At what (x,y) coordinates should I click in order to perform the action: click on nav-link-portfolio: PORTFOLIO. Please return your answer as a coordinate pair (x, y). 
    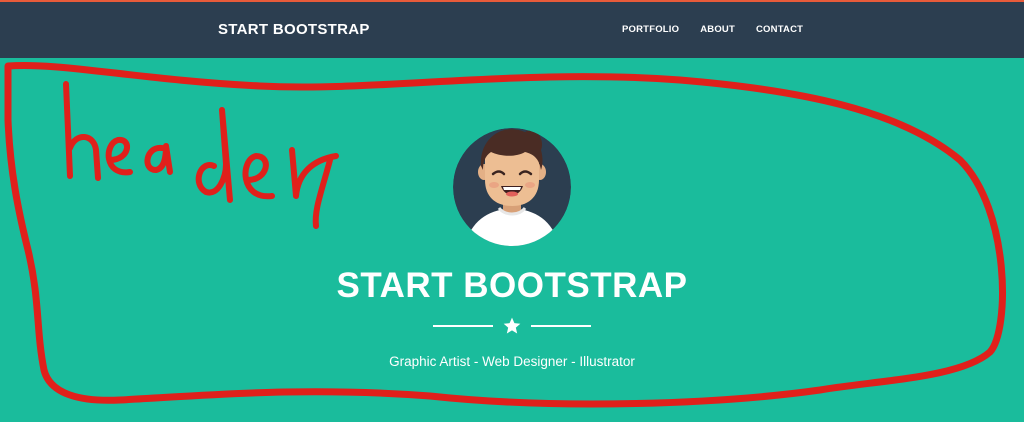
    Looking at the image, I should click on (650, 29).